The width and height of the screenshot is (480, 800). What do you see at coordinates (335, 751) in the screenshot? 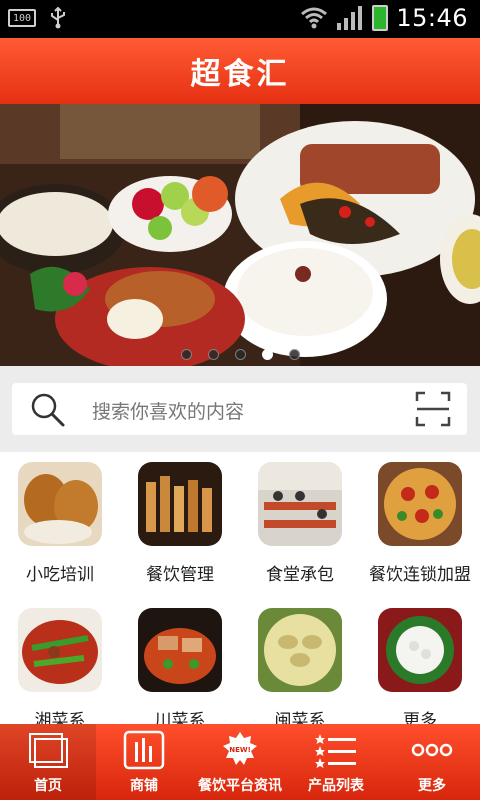
I see `product-list-icon` at bounding box center [335, 751].